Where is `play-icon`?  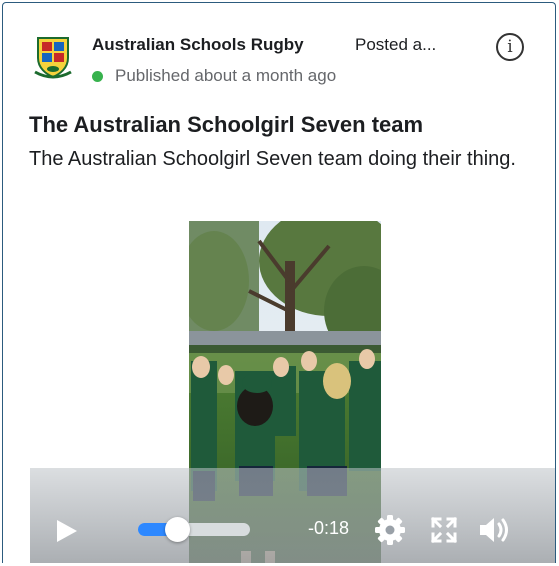
play-icon is located at coordinates (66, 531).